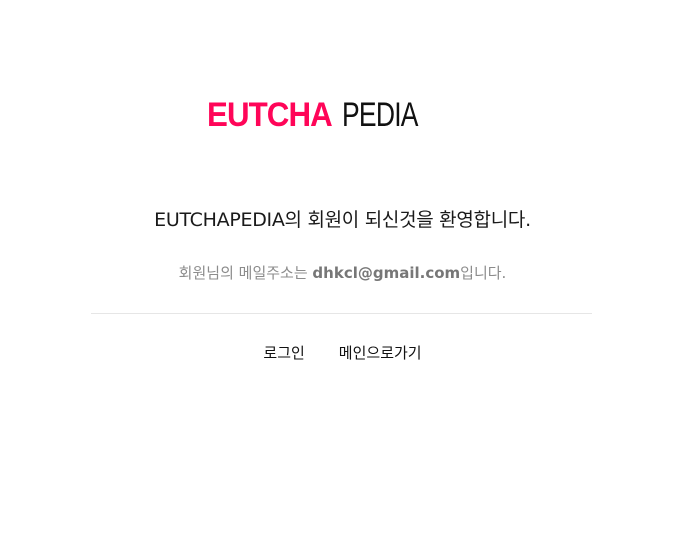  Describe the element at coordinates (283, 352) in the screenshot. I see `login-link: 로그인` at that location.